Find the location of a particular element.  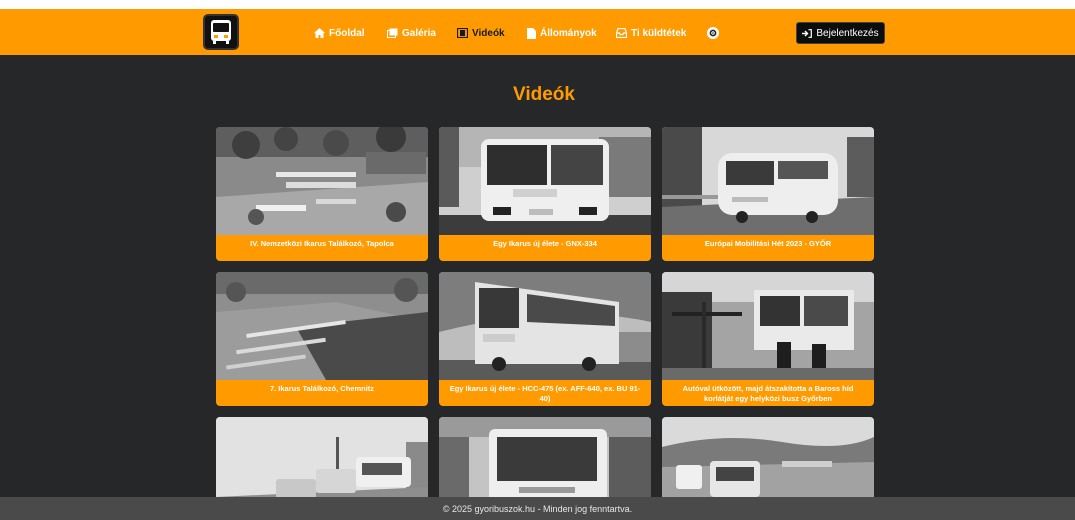

video-card: IV. Nemzetközi Ikarus Találkozó, Tapolca is located at coordinates (322, 194).